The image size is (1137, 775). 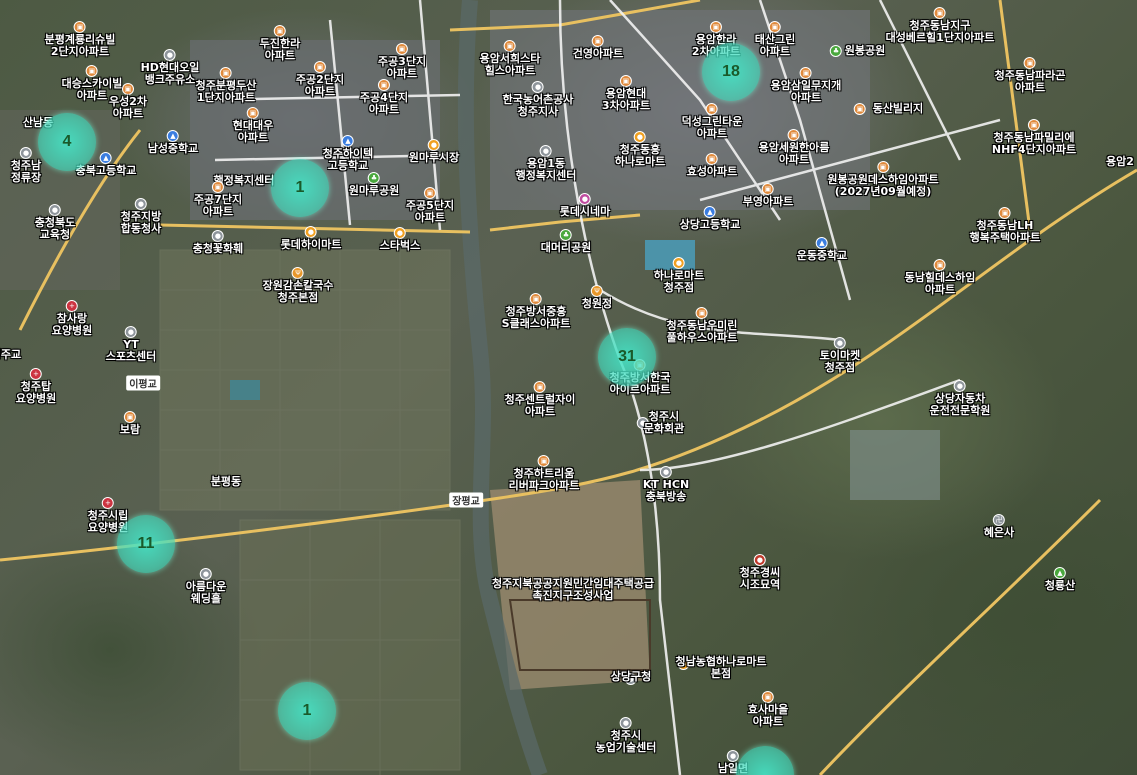 I want to click on poi-kt-hcn: ● KT HCN 충북방송, so click(x=666, y=484).